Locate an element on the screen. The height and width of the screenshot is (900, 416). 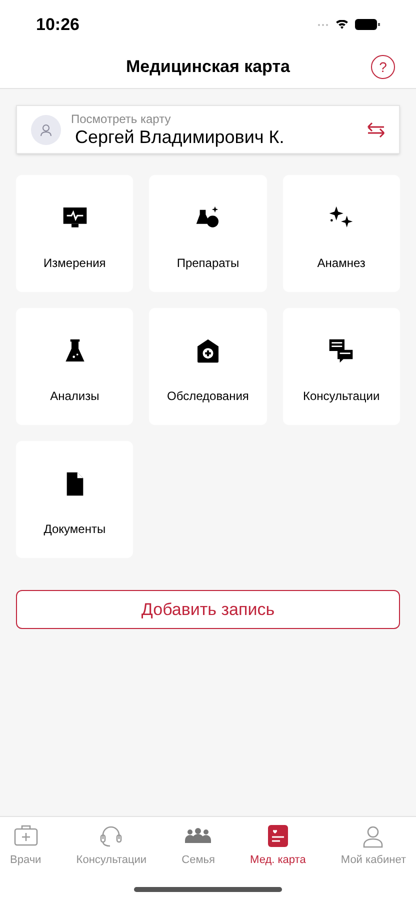
signal-icon is located at coordinates (323, 24).